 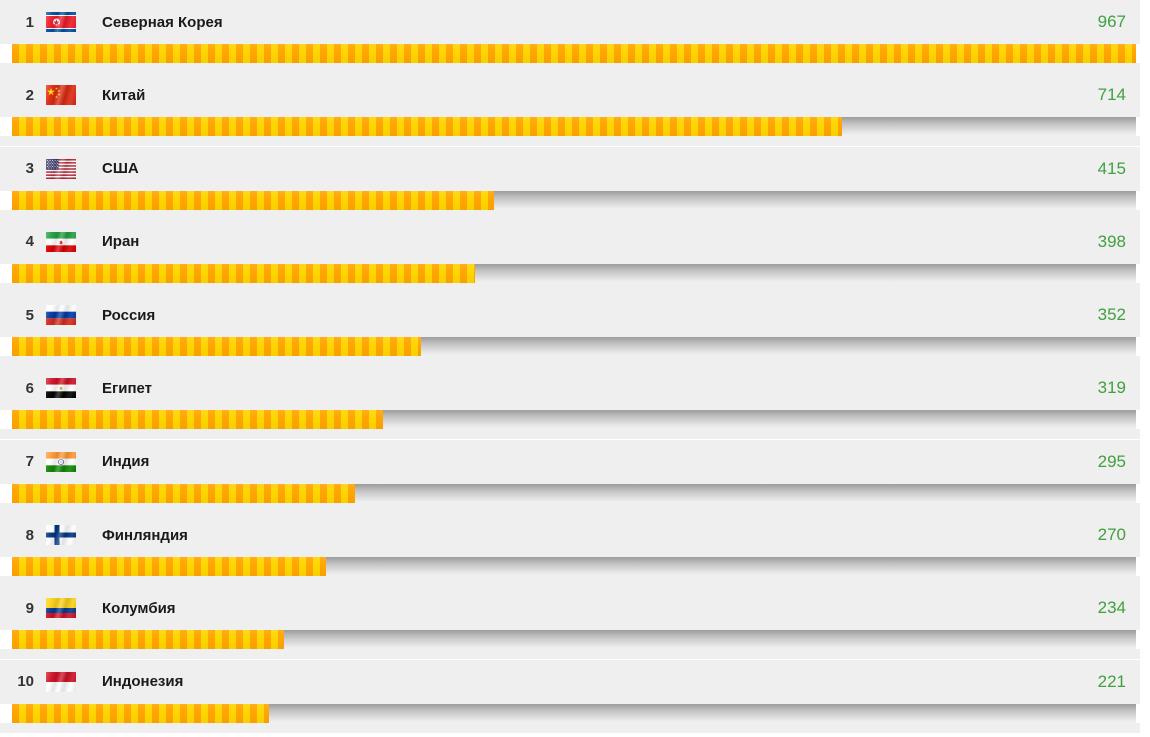 What do you see at coordinates (61, 388) in the screenshot?
I see `flag-egypt-icon` at bounding box center [61, 388].